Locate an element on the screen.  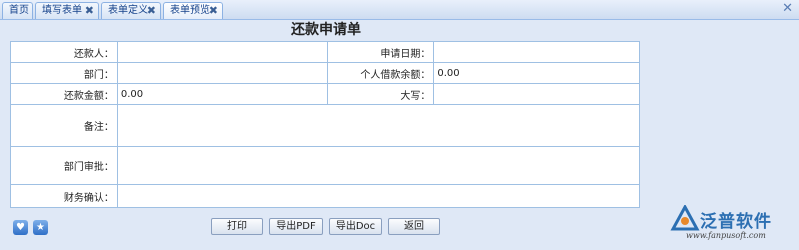
department-field is located at coordinates (222, 73).